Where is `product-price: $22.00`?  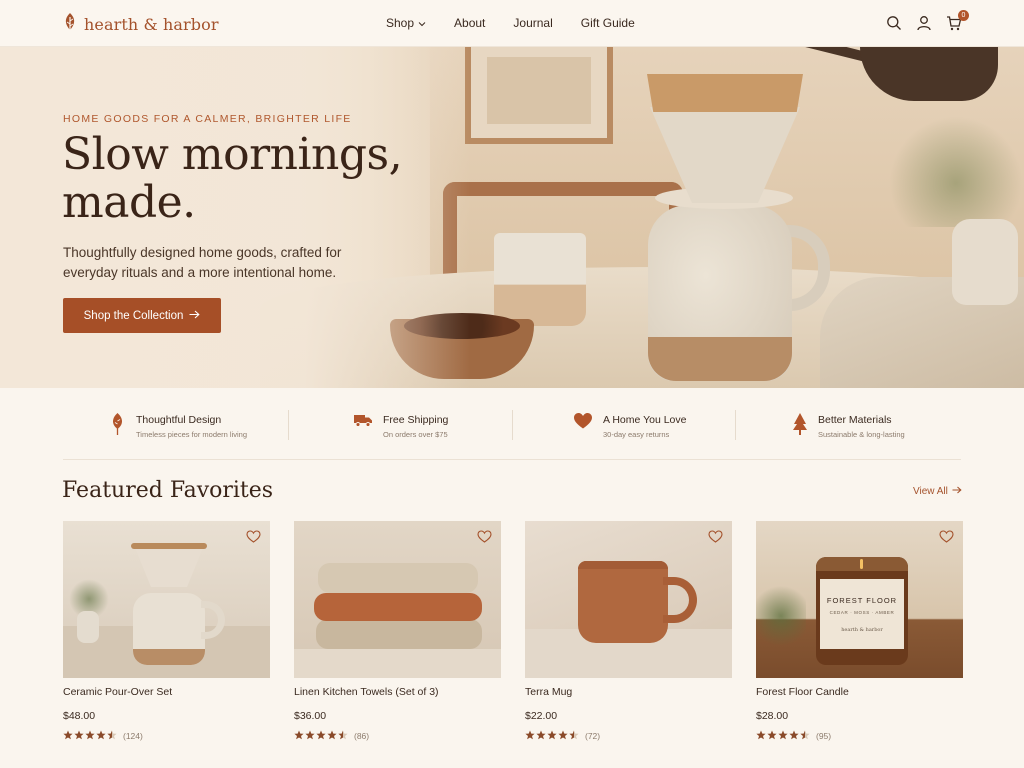
product-price: $22.00 is located at coordinates (541, 716).